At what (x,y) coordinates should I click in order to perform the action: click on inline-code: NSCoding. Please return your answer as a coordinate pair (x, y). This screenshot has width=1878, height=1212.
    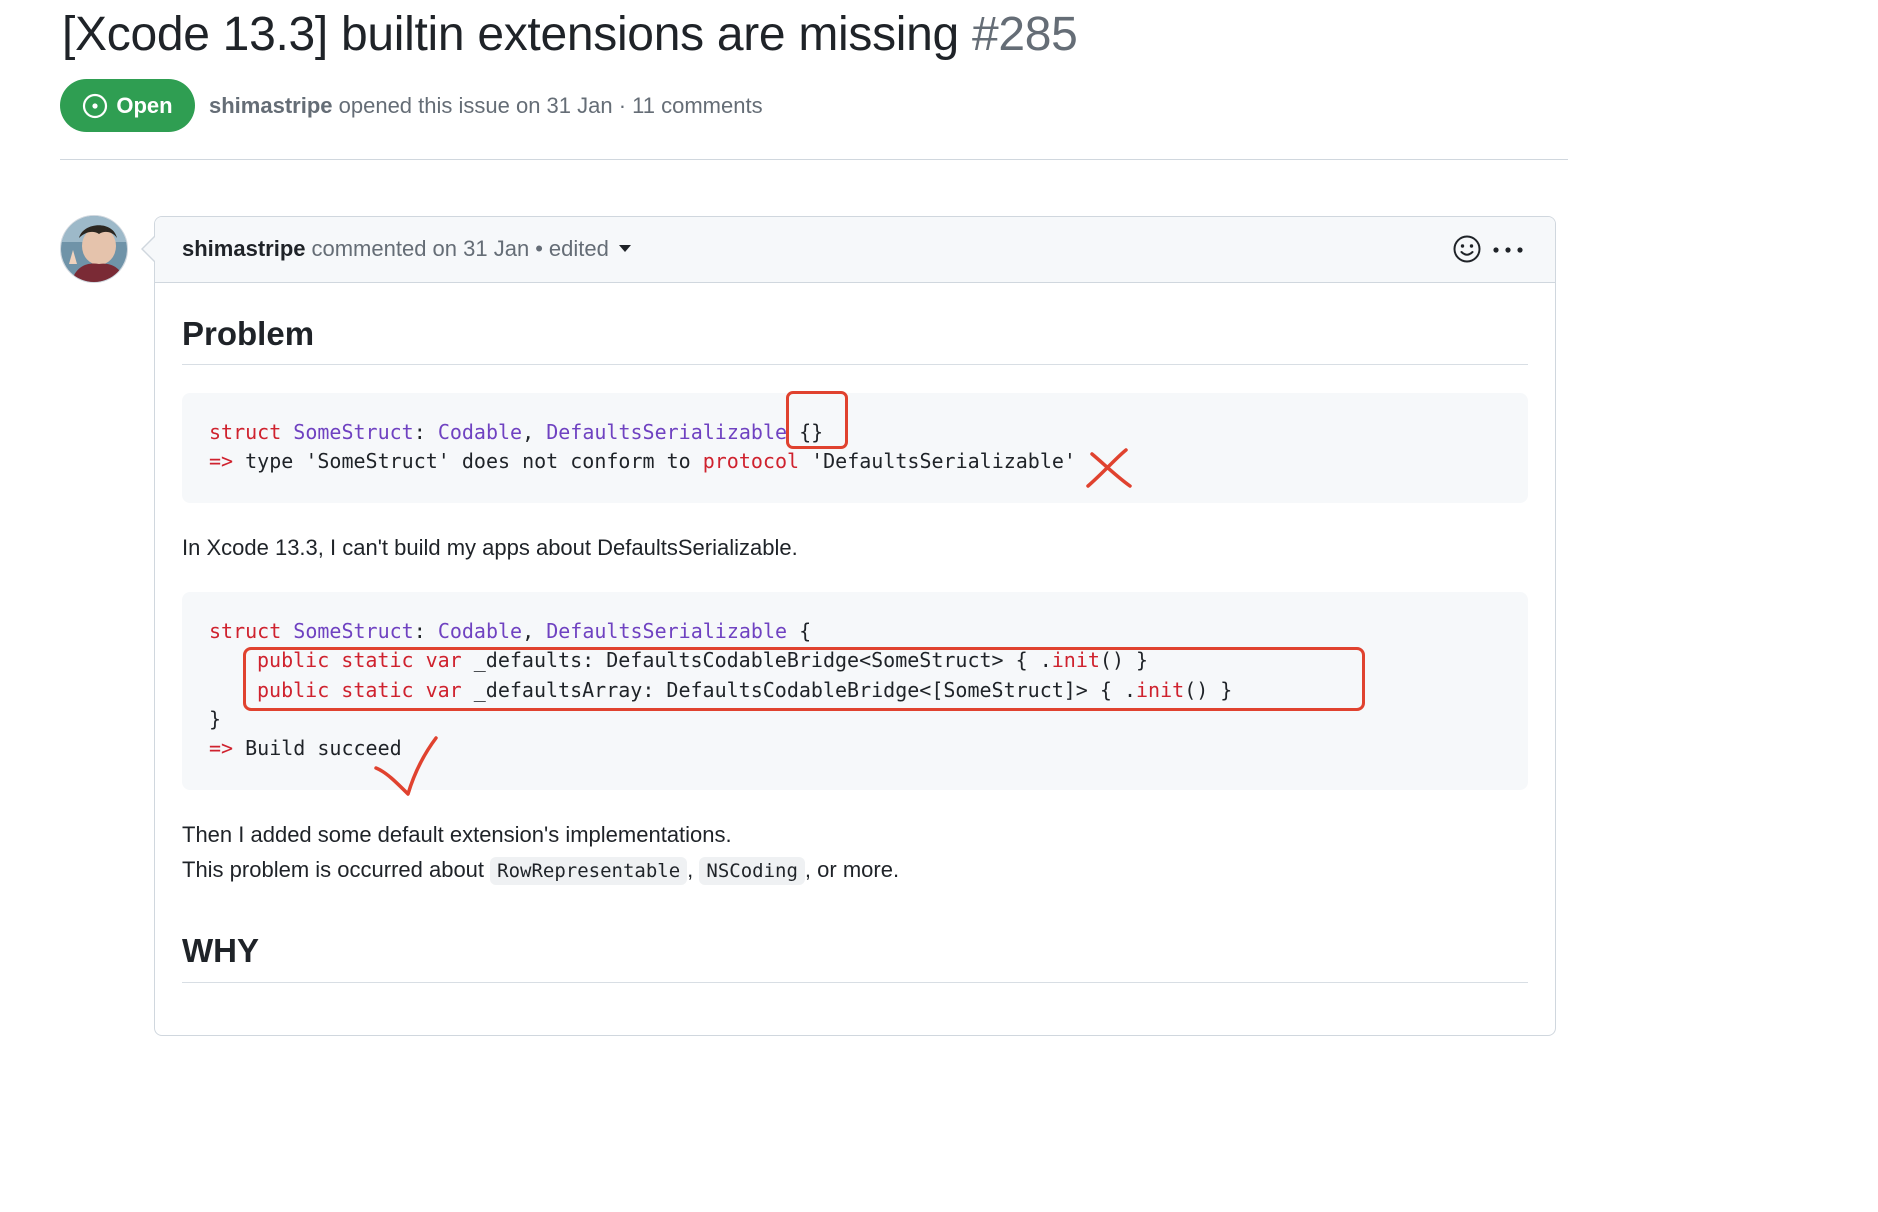
    Looking at the image, I should click on (752, 871).